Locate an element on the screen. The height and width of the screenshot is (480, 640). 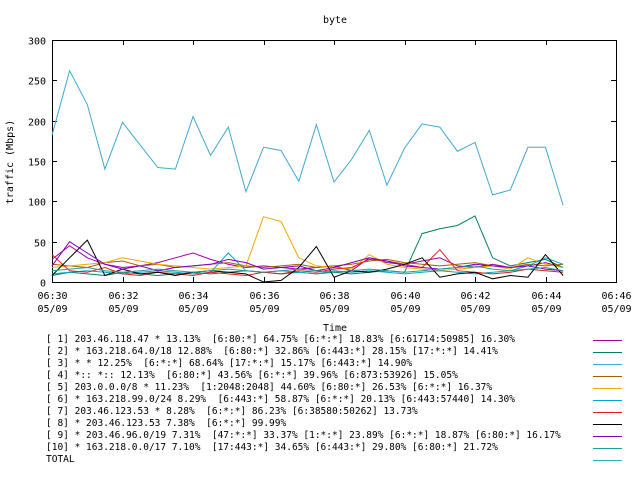
y-tick-label: 300 is located at coordinates (37, 42).